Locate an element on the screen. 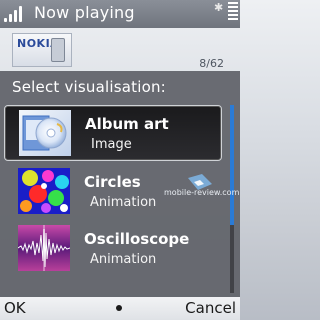 The image size is (320, 320). track-counter: 8/62 is located at coordinates (211, 63).